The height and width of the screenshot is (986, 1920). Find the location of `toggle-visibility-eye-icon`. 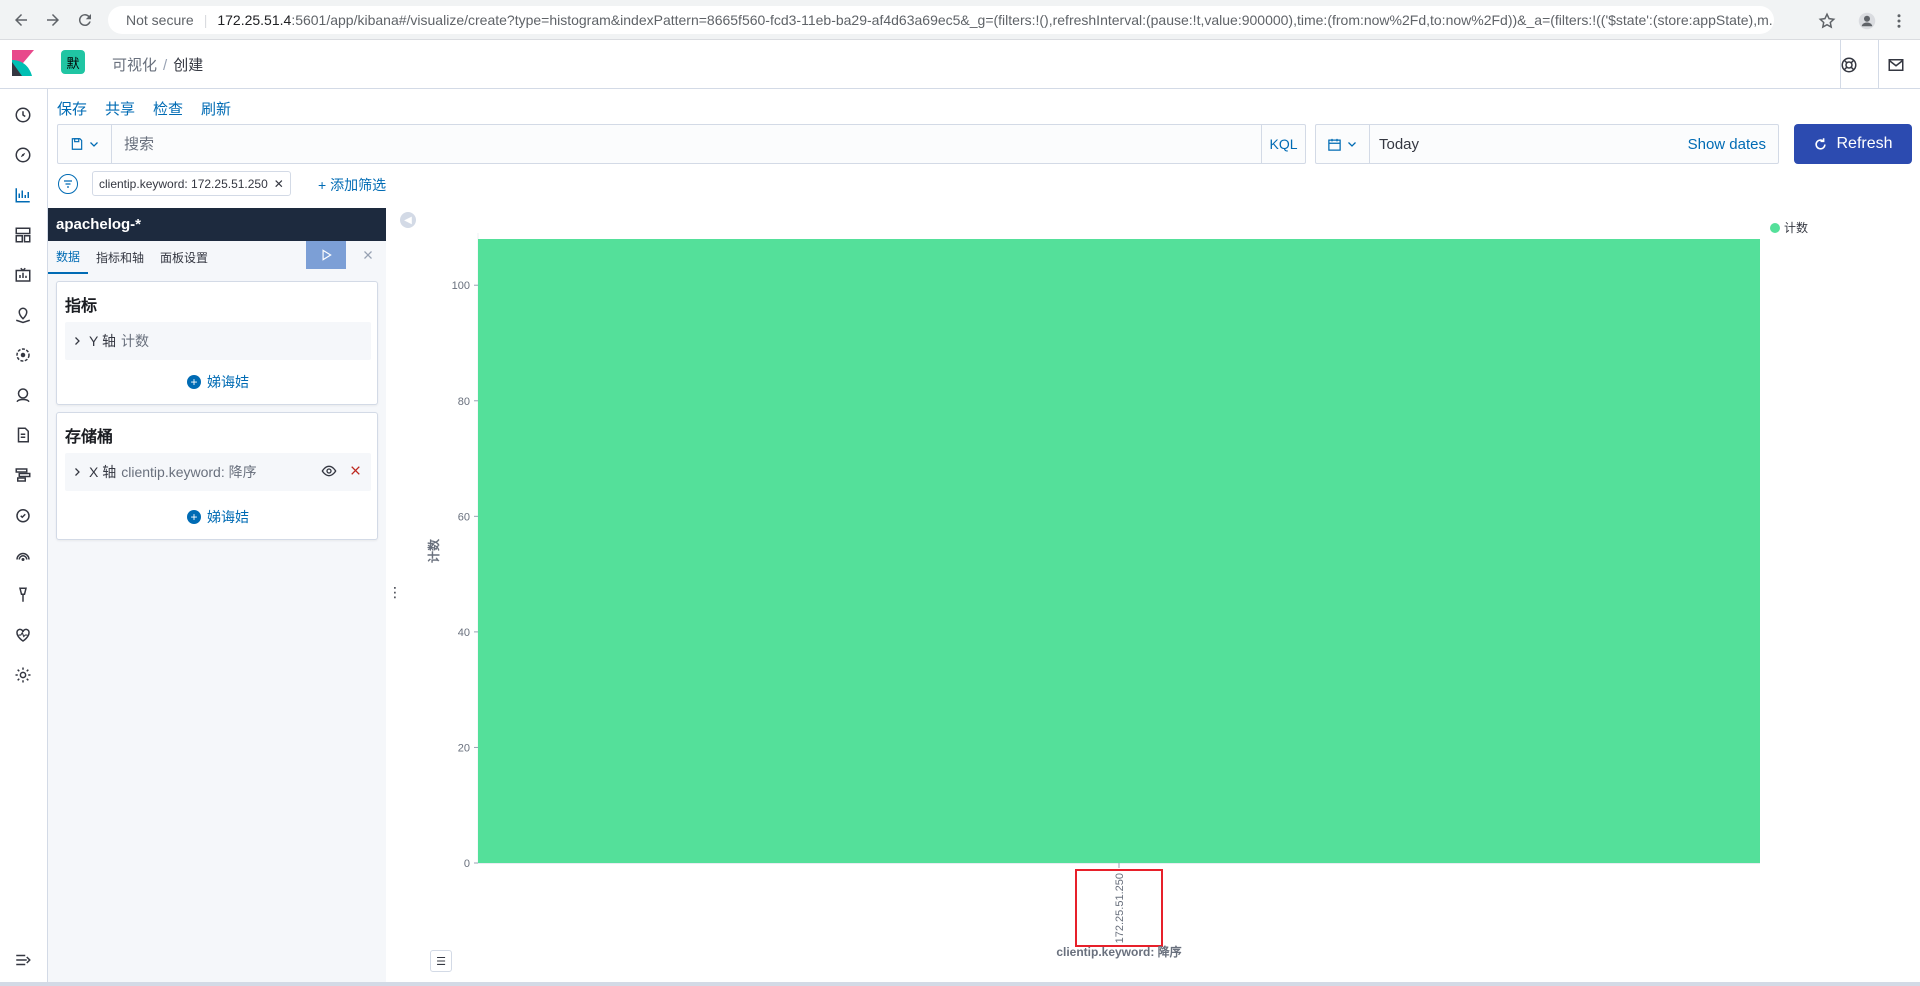

toggle-visibility-eye-icon is located at coordinates (329, 472).